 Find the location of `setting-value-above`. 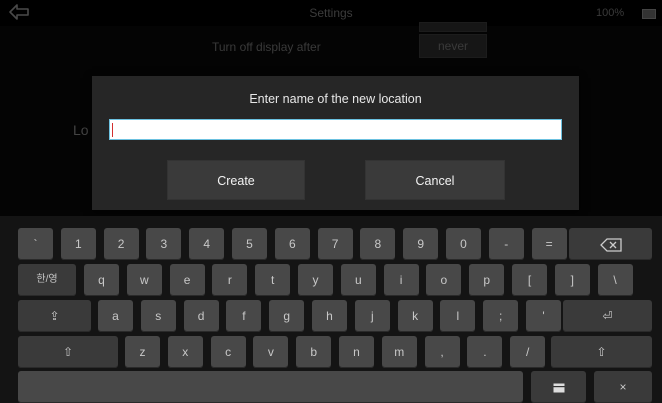

setting-value-above is located at coordinates (453, 27).